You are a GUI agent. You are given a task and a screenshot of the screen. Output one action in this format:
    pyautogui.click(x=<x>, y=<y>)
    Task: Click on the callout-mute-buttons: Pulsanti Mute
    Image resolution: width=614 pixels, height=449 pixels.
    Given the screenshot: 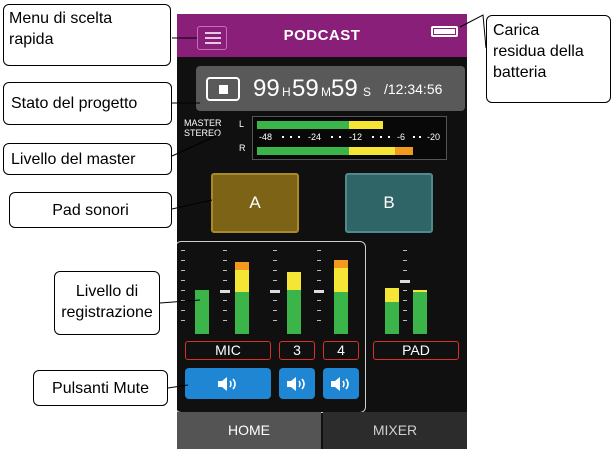 What is the action you would take?
    pyautogui.click(x=100, y=388)
    